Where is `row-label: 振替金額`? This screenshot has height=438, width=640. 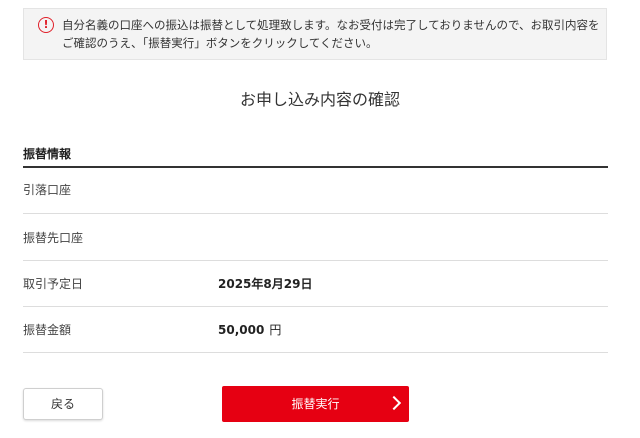
row-label: 振替金額 is located at coordinates (47, 330).